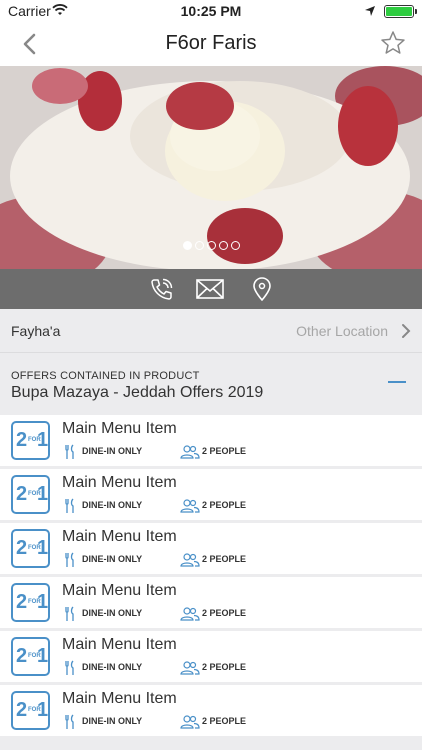  Describe the element at coordinates (370, 11) in the screenshot. I see `location-arrow-icon` at that location.